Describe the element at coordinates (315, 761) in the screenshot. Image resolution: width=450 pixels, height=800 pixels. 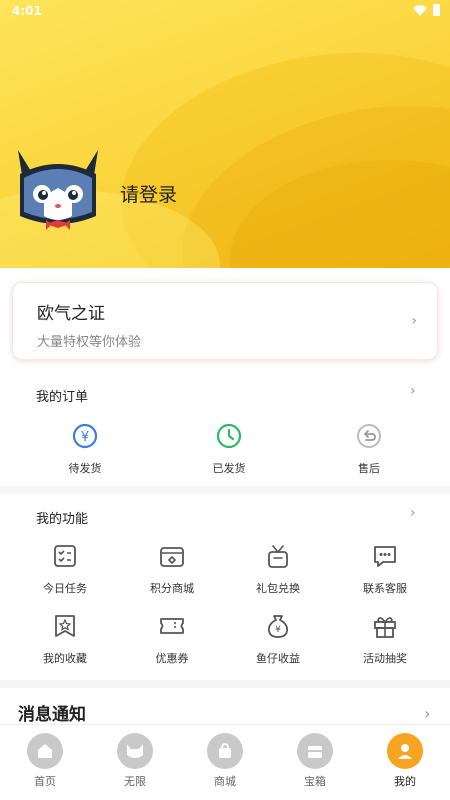
I see `tab-treasure: 宝箱` at that location.